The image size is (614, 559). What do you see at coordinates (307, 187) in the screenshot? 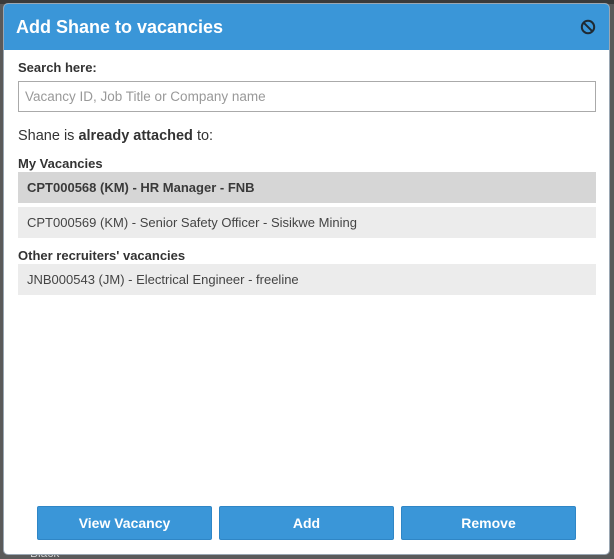
I see `vacancy-item: CPT000568 (KM) - HR Manager - FNB` at bounding box center [307, 187].